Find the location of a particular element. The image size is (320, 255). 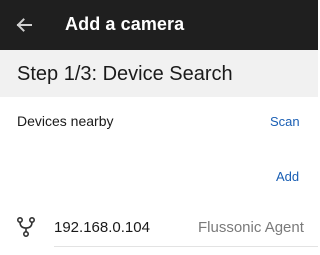

devices-nearby-label: Devices nearby is located at coordinates (65, 121).